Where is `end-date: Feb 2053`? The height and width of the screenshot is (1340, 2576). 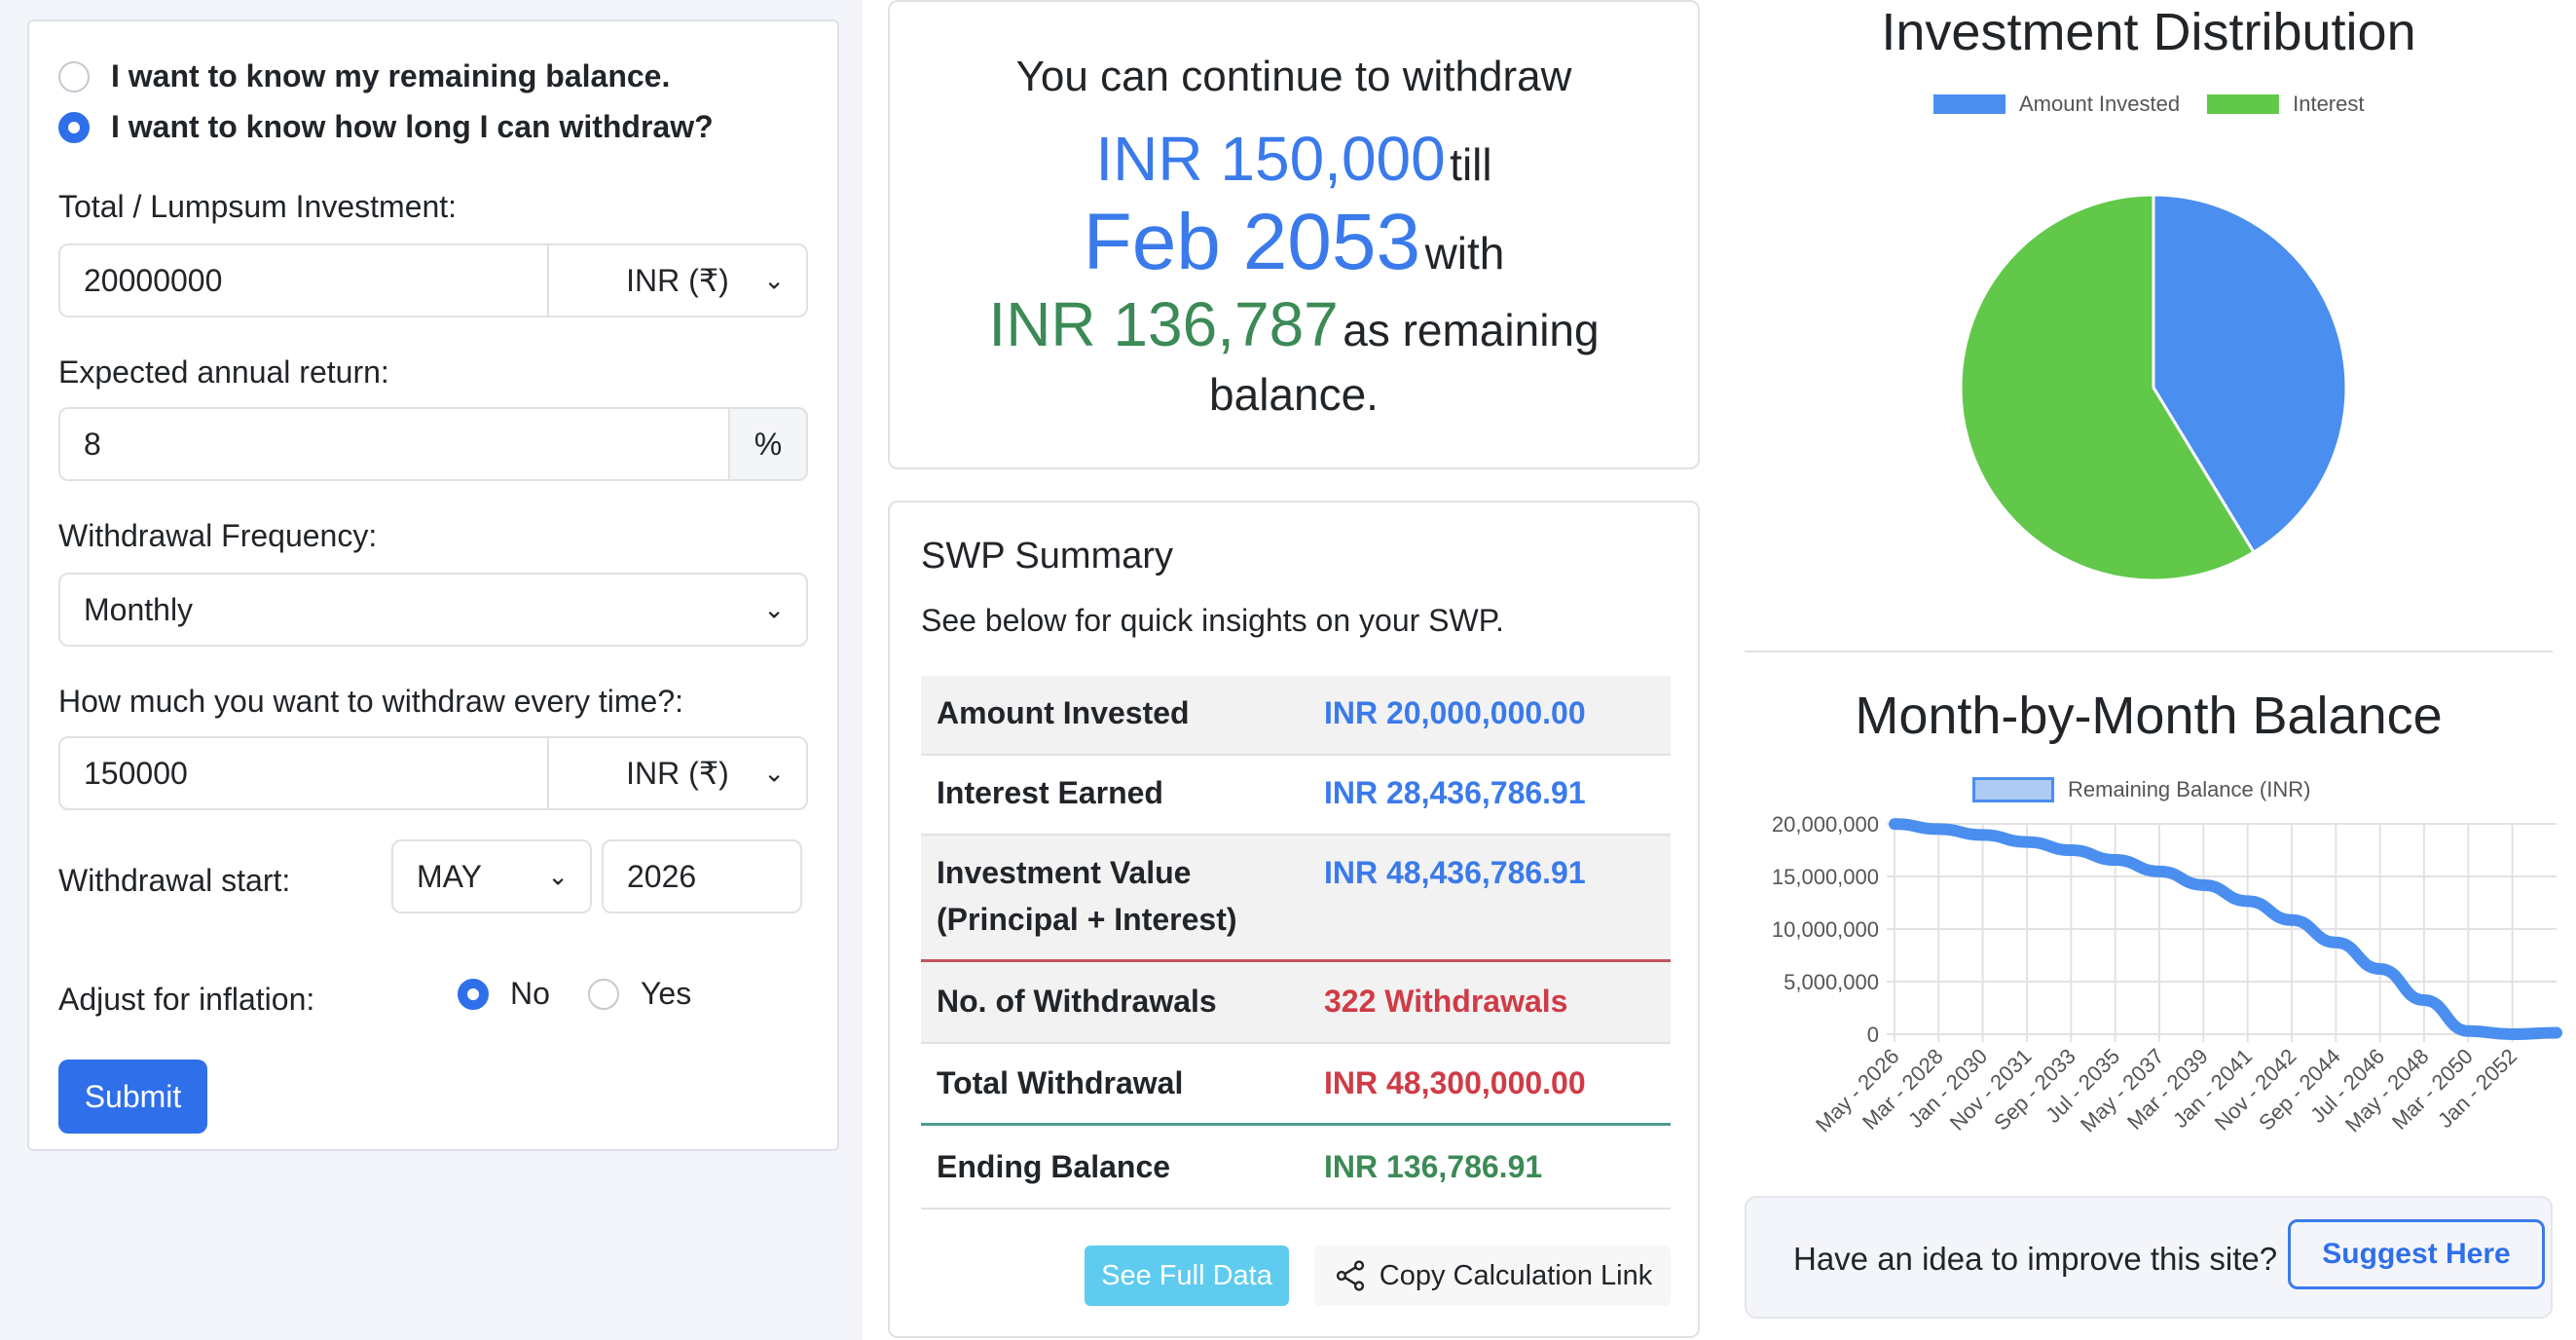 end-date: Feb 2053 is located at coordinates (1252, 242).